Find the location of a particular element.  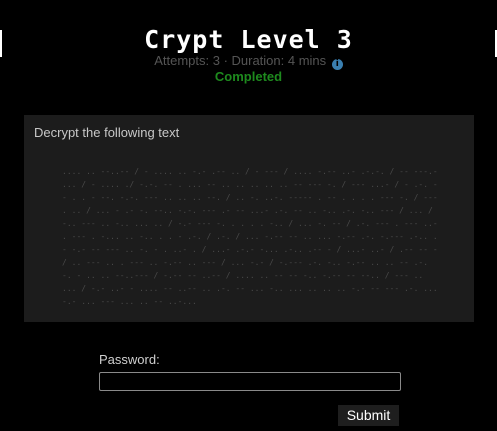

status-badge: Completed is located at coordinates (248, 76).